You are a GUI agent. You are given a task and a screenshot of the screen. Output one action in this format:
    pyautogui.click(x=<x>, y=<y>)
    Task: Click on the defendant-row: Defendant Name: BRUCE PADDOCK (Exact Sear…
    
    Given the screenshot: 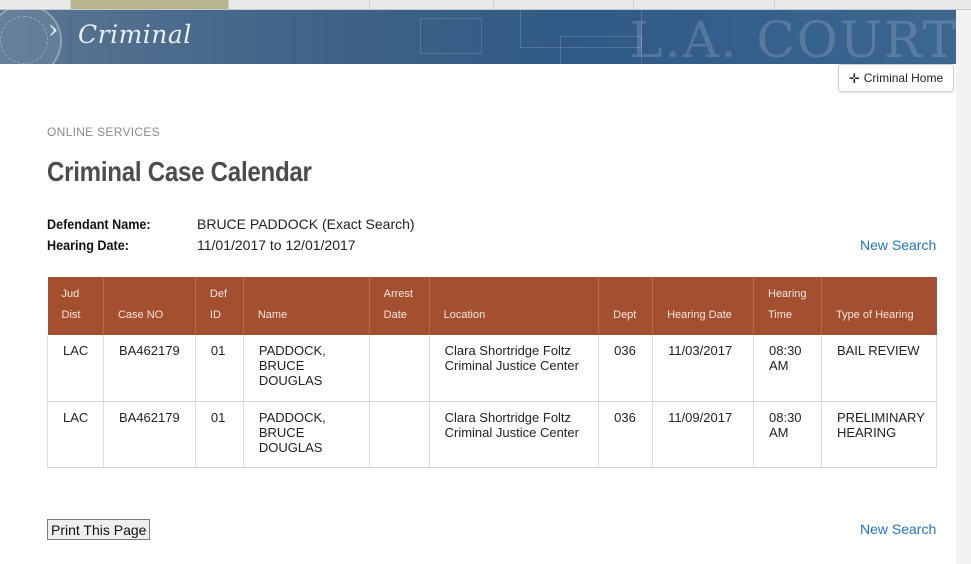 What is the action you would take?
    pyautogui.click(x=231, y=224)
    